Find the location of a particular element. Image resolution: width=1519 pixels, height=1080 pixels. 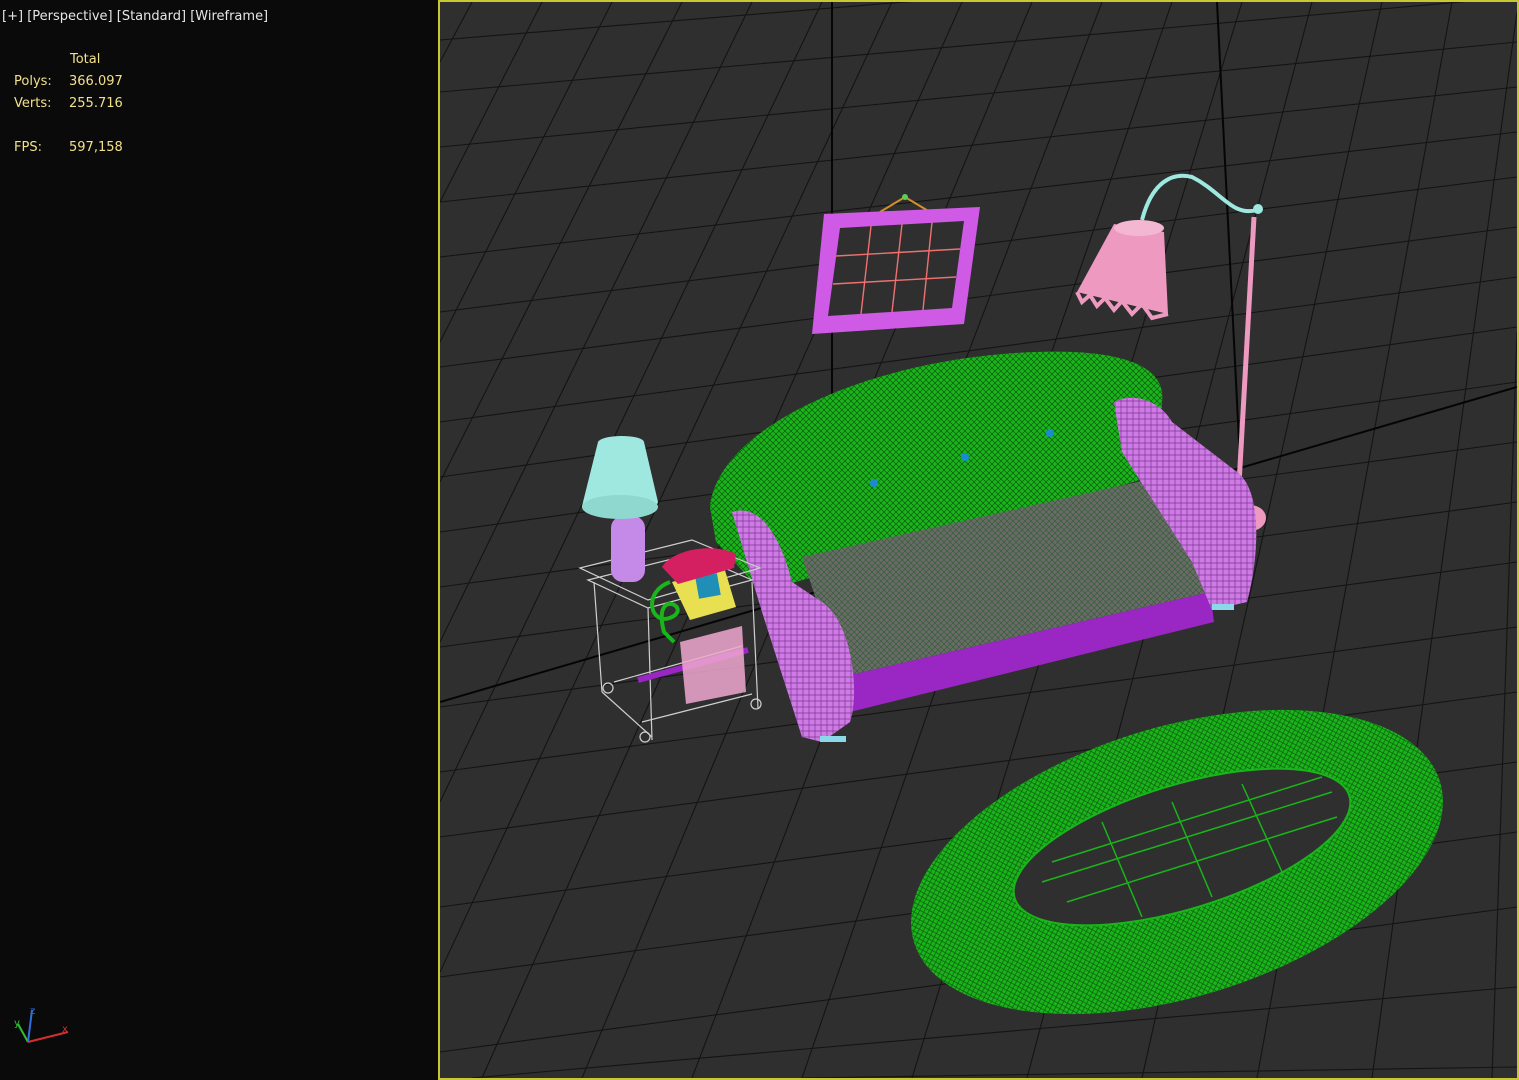

viewport-plus-menu: [+] is located at coordinates (12, 16).